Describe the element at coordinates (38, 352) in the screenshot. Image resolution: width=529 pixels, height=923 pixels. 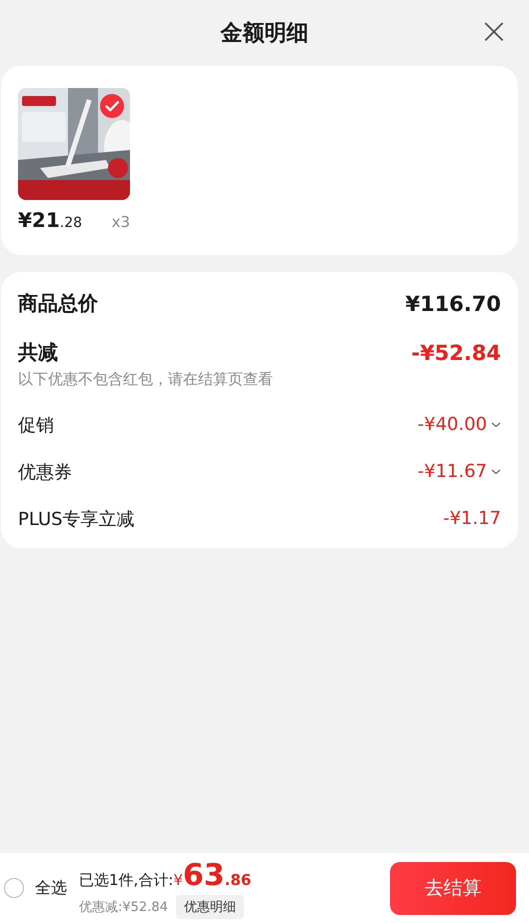
I see `discount-label: 共减` at that location.